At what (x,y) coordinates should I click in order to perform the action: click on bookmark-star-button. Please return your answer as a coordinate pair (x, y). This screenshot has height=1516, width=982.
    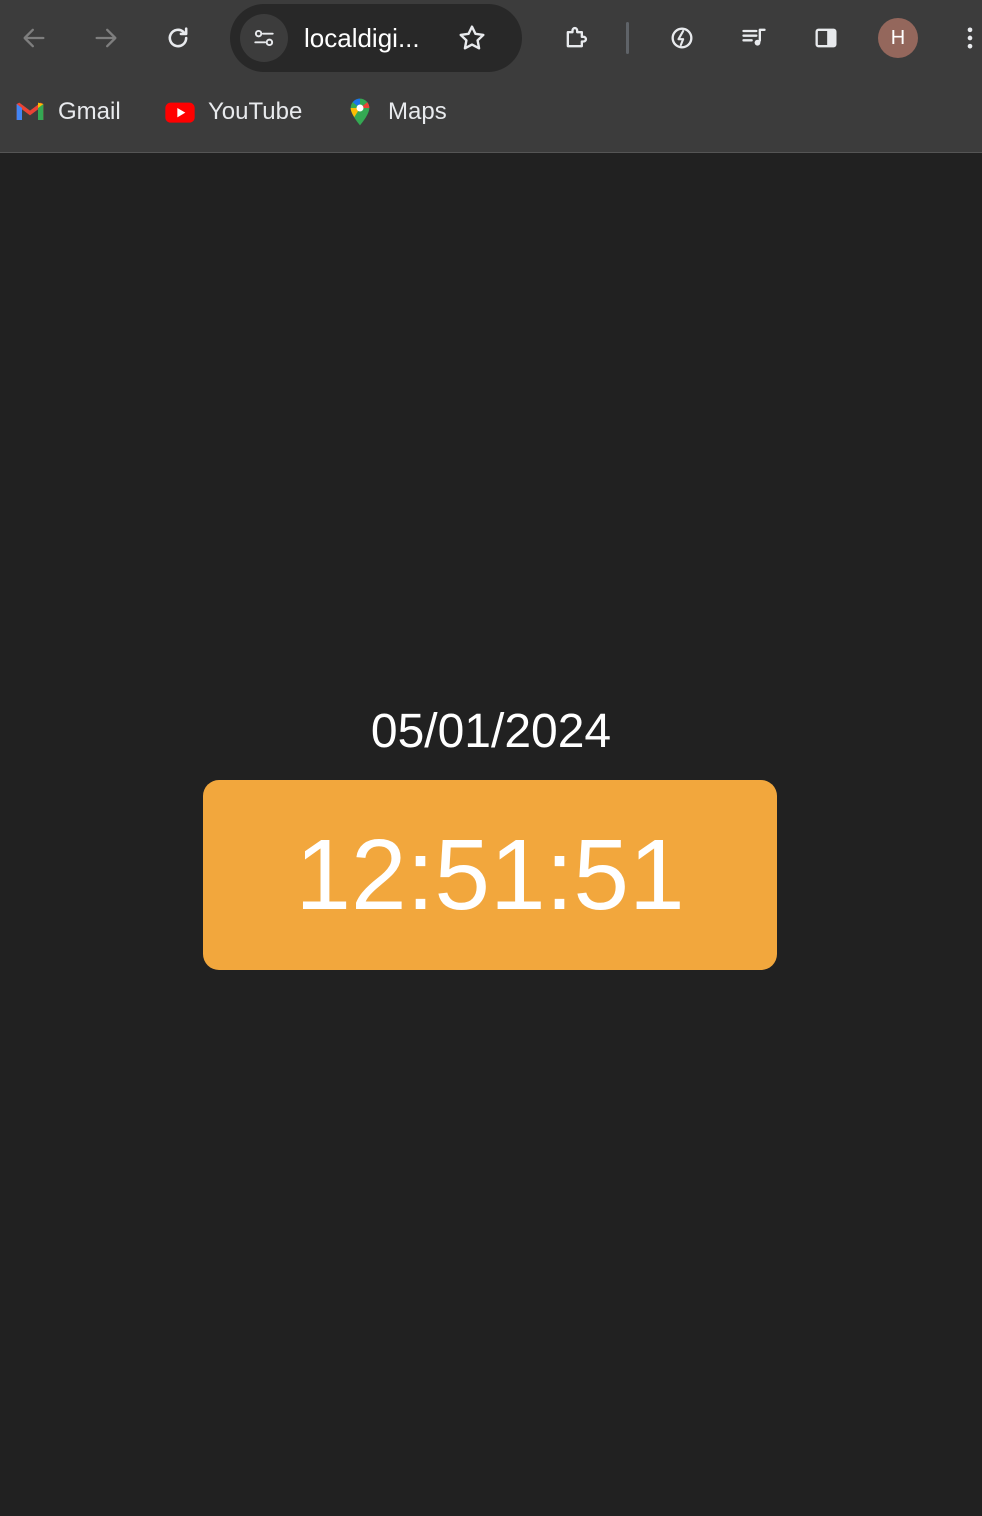
    Looking at the image, I should click on (472, 38).